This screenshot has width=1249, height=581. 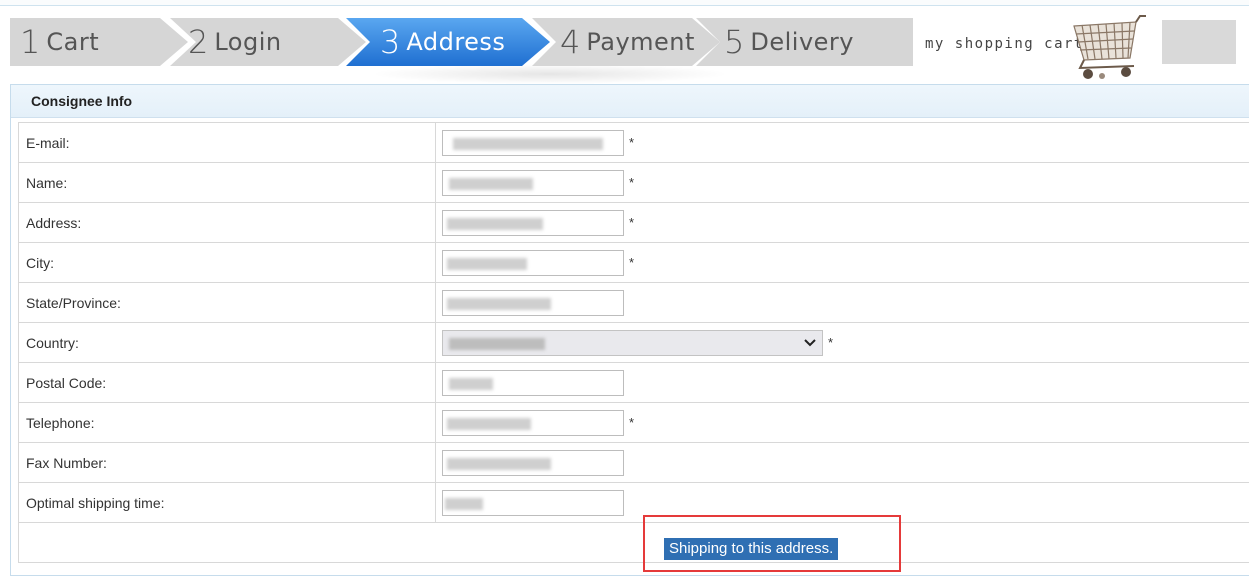 I want to click on step-login: 2 Login, so click(x=270, y=42).